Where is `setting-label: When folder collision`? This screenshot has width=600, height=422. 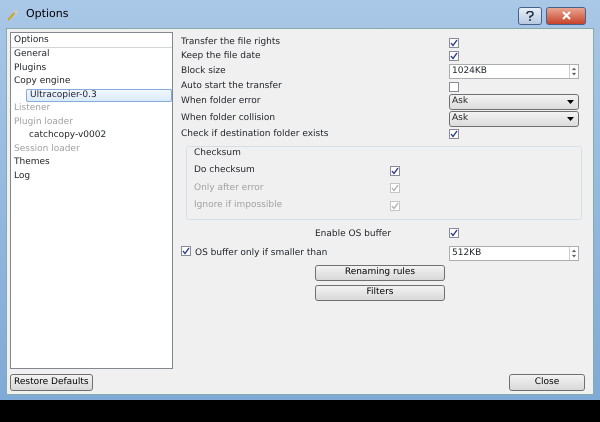 setting-label: When folder collision is located at coordinates (228, 119).